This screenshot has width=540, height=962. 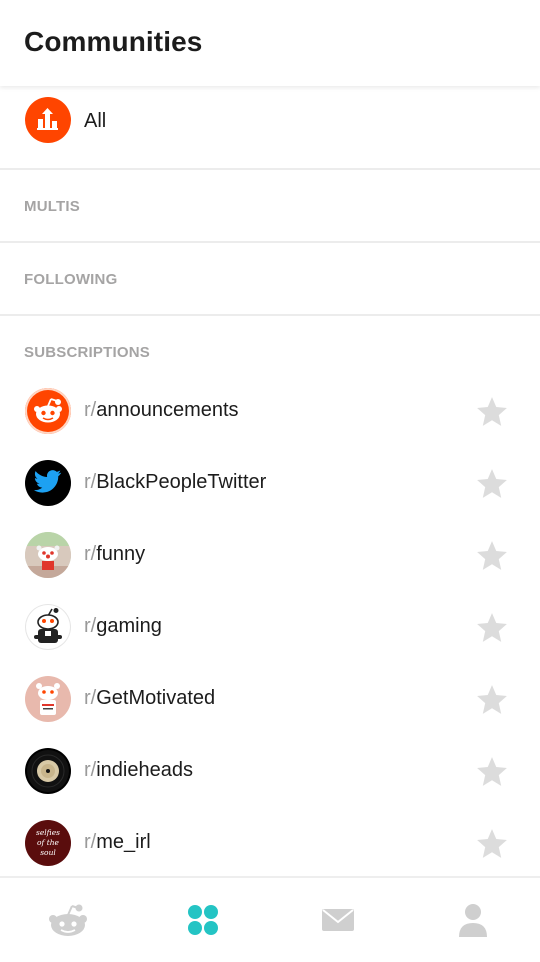 I want to click on subreddit-row-getmotivated: r/GetMotivated, so click(x=270, y=699).